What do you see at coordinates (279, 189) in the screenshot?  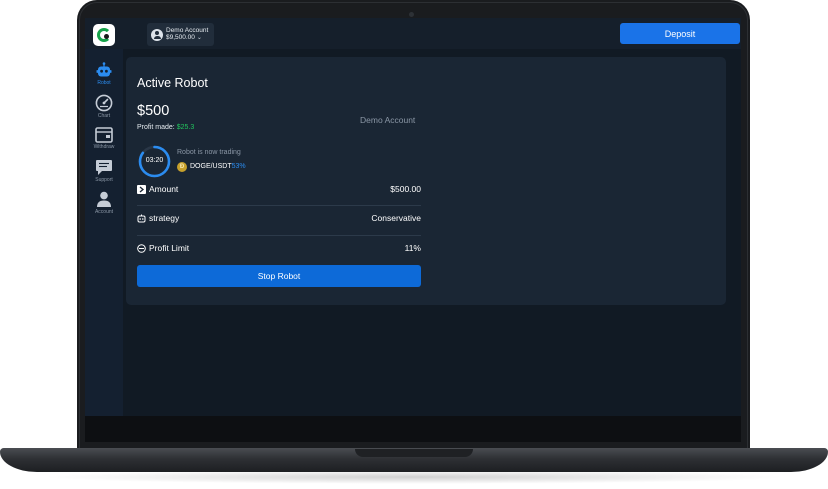 I see `amount-row: Amount $500.00` at bounding box center [279, 189].